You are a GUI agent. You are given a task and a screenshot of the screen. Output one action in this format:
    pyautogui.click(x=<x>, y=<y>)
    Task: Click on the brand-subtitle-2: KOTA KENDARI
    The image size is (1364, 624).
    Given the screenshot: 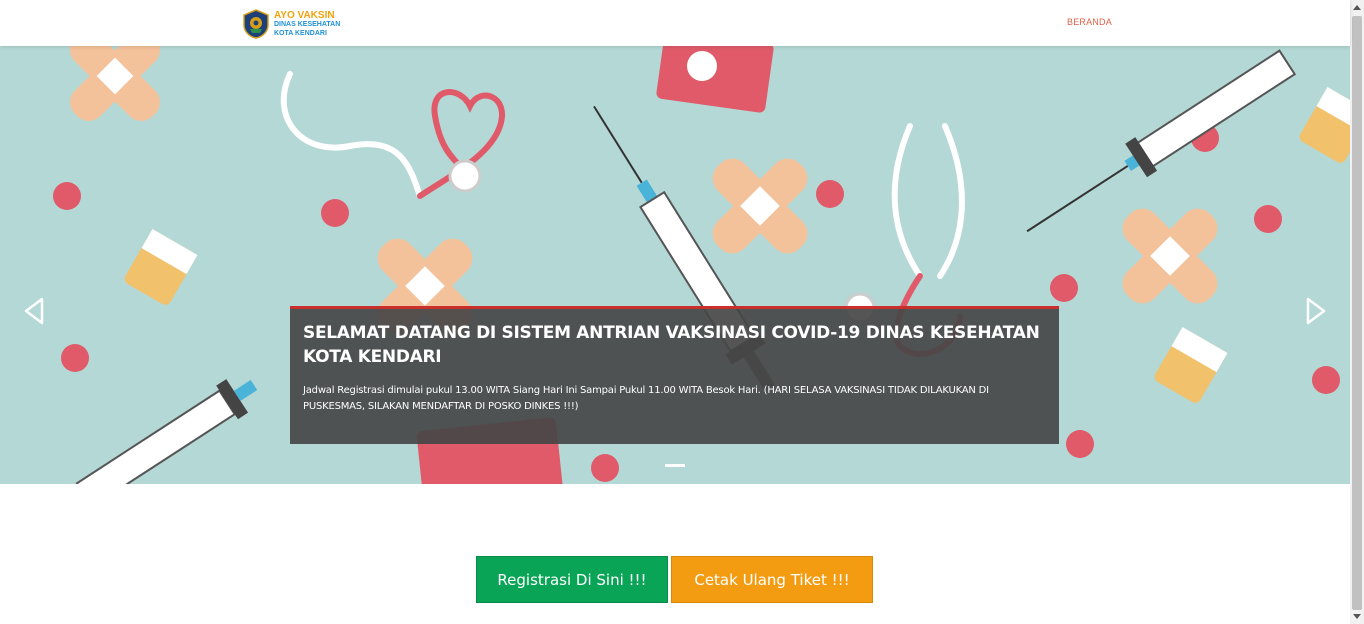 What is the action you would take?
    pyautogui.click(x=300, y=33)
    